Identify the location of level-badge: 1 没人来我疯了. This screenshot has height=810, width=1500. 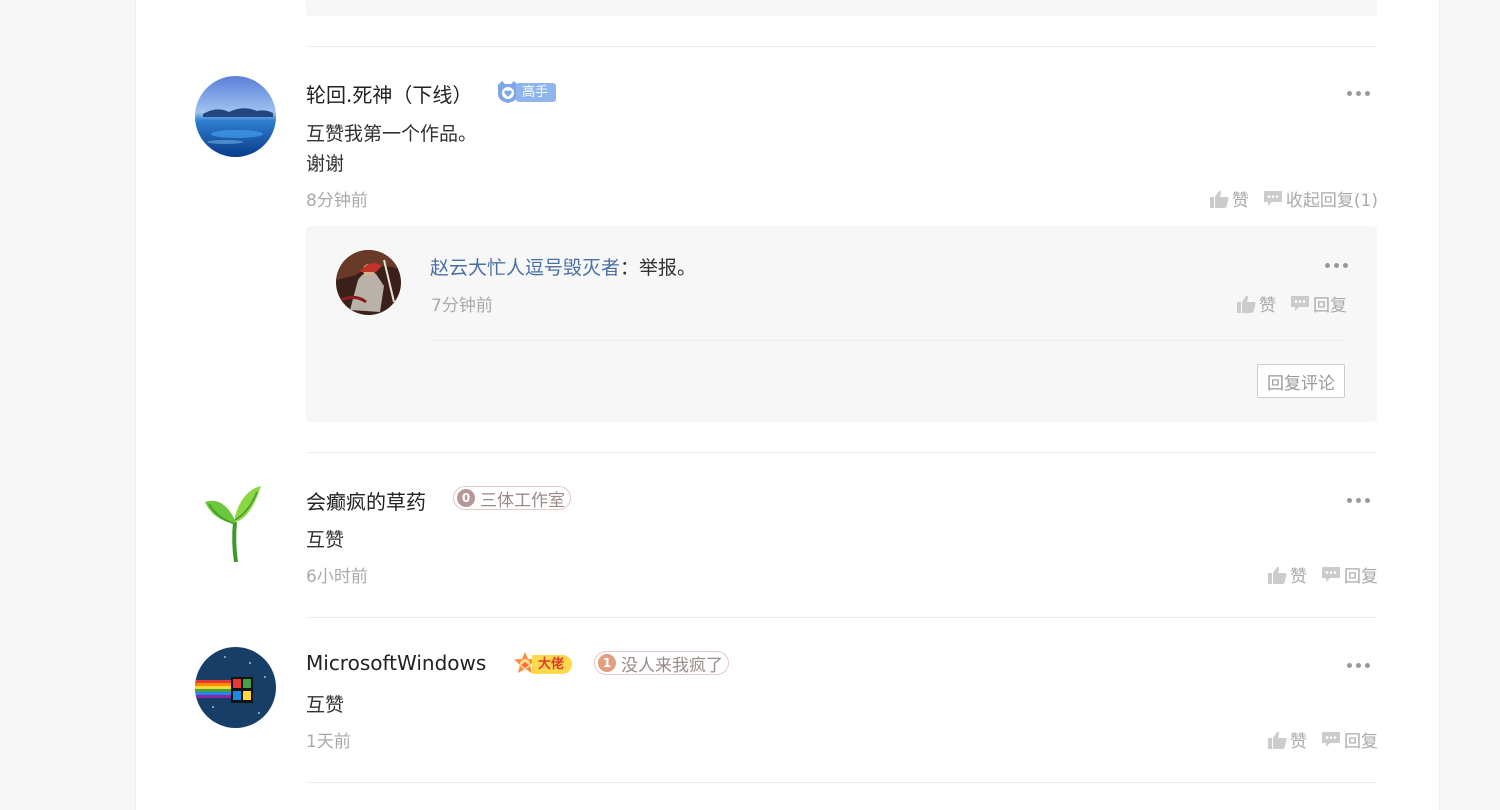
(661, 663).